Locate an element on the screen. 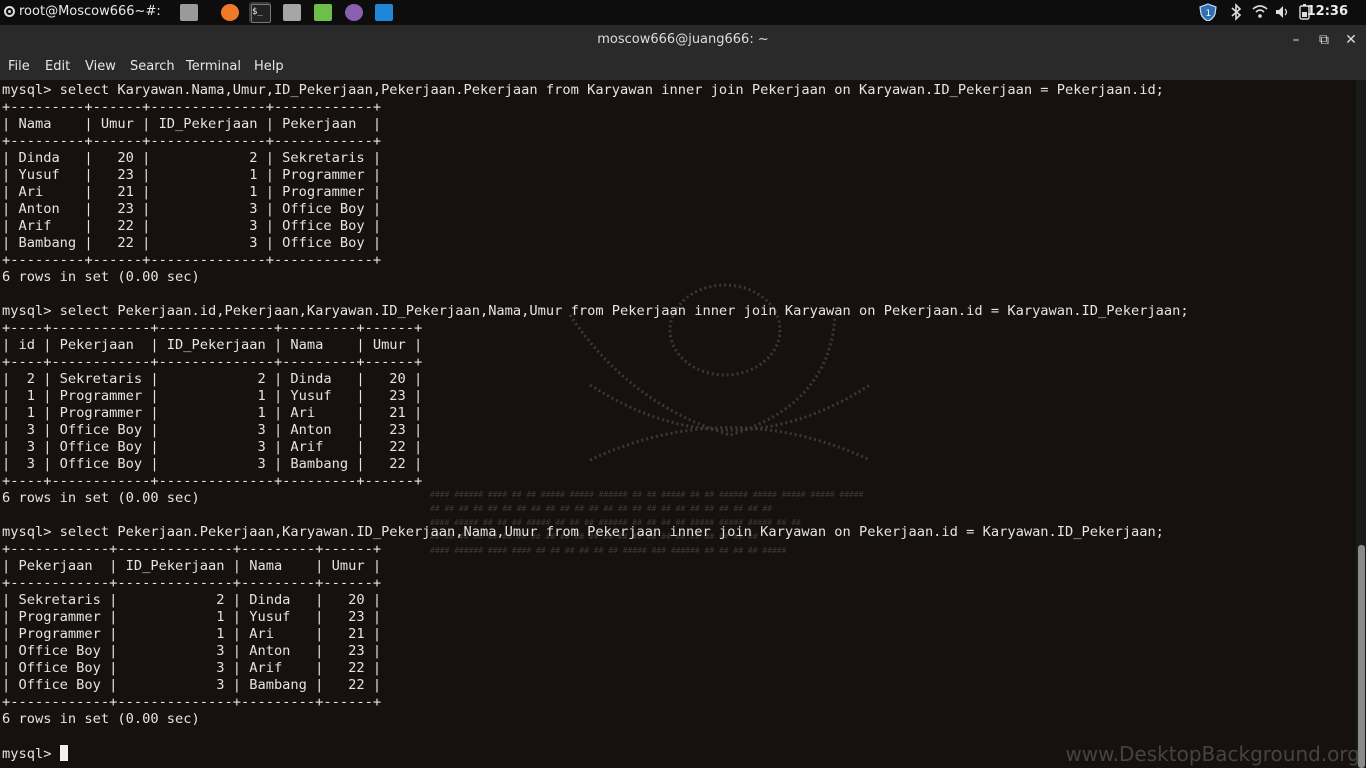  terminal-line: | Ari | 21 | 1 | Programmer | is located at coordinates (192, 192).